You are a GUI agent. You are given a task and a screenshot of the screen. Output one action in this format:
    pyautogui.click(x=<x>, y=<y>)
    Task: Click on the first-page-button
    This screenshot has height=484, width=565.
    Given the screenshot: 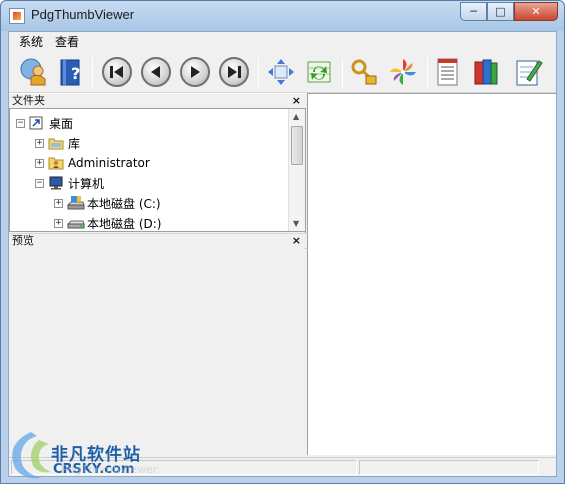 What is the action you would take?
    pyautogui.click(x=117, y=72)
    